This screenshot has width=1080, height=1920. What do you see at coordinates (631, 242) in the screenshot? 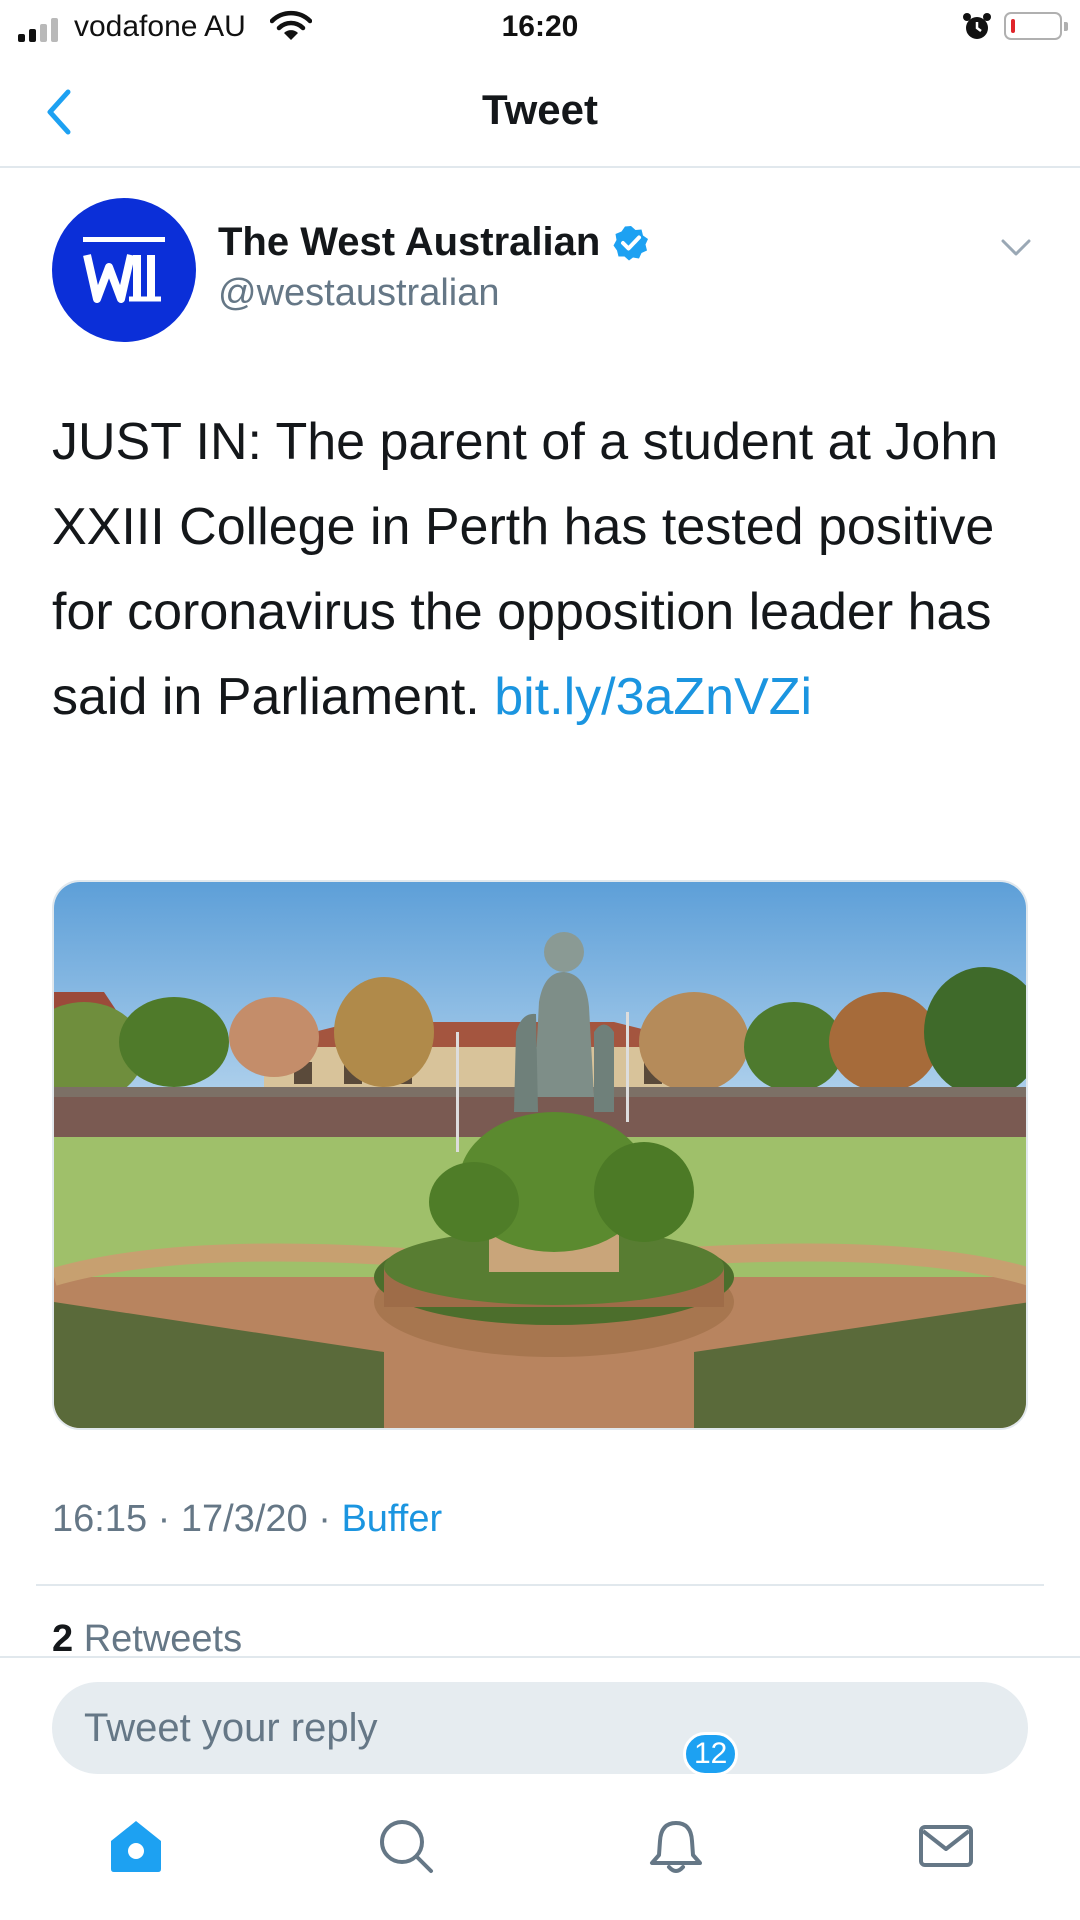
I see `verified-badge-icon` at bounding box center [631, 242].